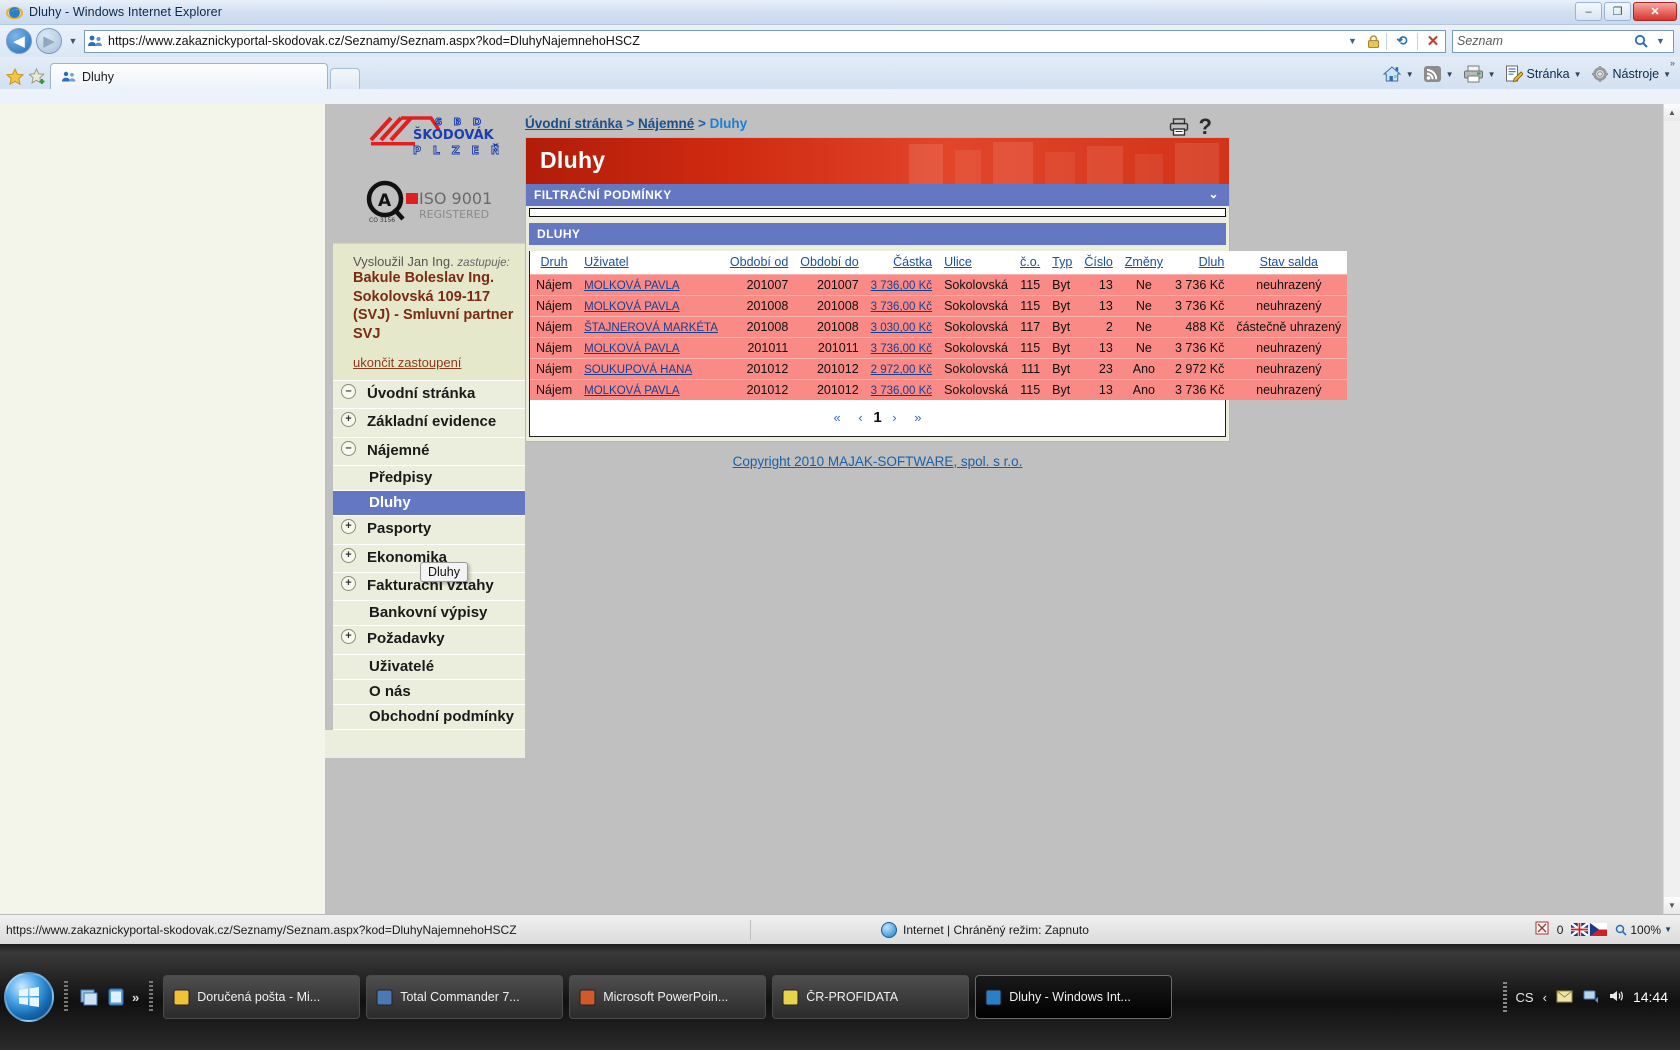  Describe the element at coordinates (1631, 74) in the screenshot. I see `tools-menu-button: Nástroje ▼` at that location.